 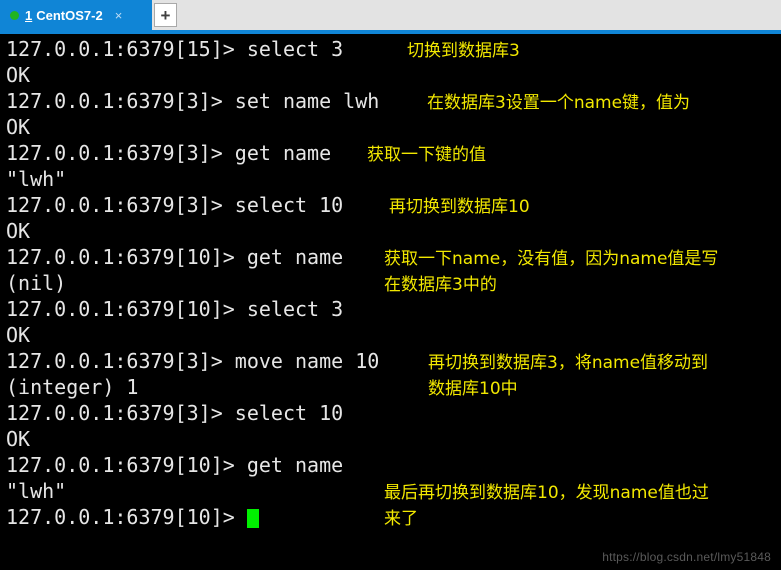 What do you see at coordinates (401, 519) in the screenshot?
I see `annotation-text: 来了` at bounding box center [401, 519].